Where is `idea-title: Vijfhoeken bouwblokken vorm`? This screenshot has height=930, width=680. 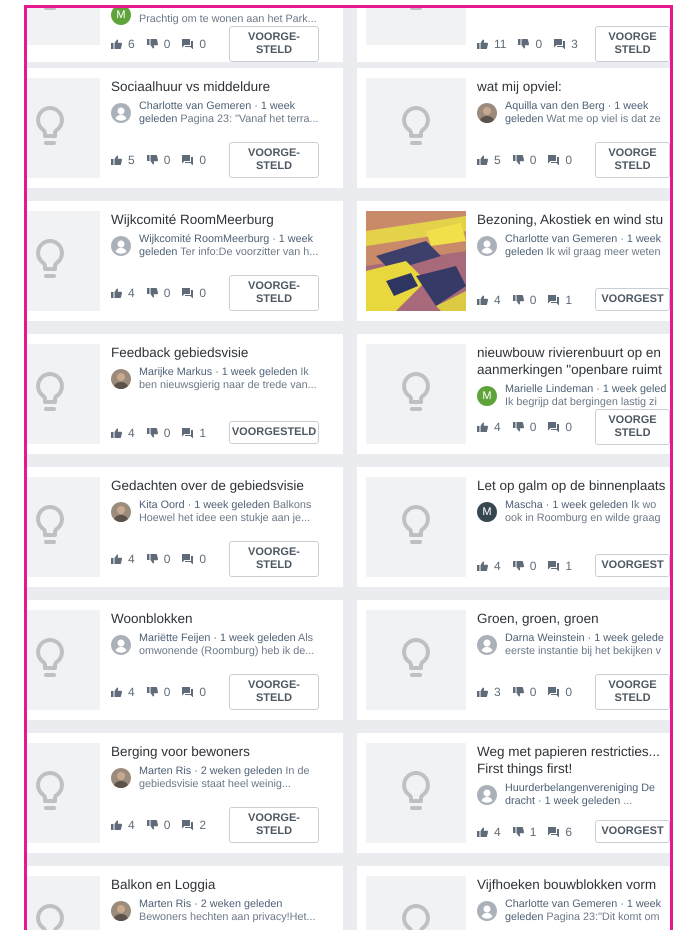 idea-title: Vijfhoeken bouwblokken vorm is located at coordinates (573, 884).